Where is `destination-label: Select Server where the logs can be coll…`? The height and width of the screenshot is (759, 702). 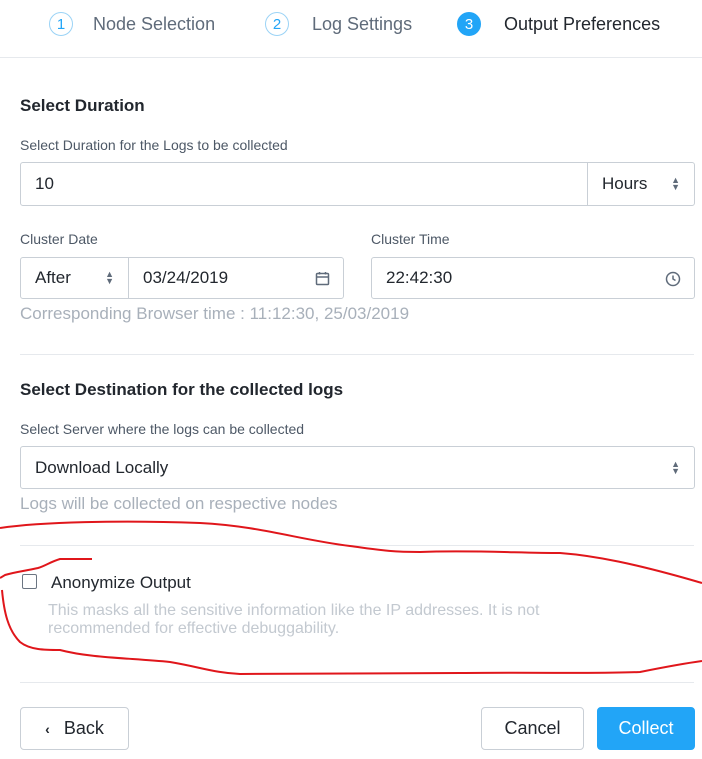
destination-label: Select Server where the logs can be coll… is located at coordinates (162, 429).